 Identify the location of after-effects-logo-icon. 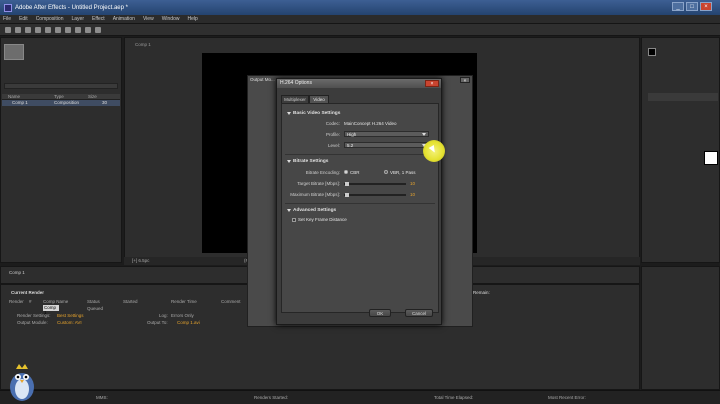
(8, 7).